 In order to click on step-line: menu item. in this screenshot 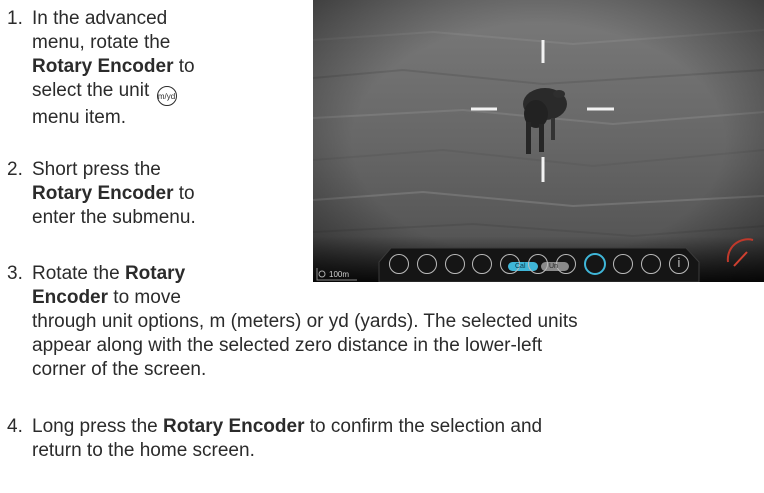, I will do `click(79, 117)`.